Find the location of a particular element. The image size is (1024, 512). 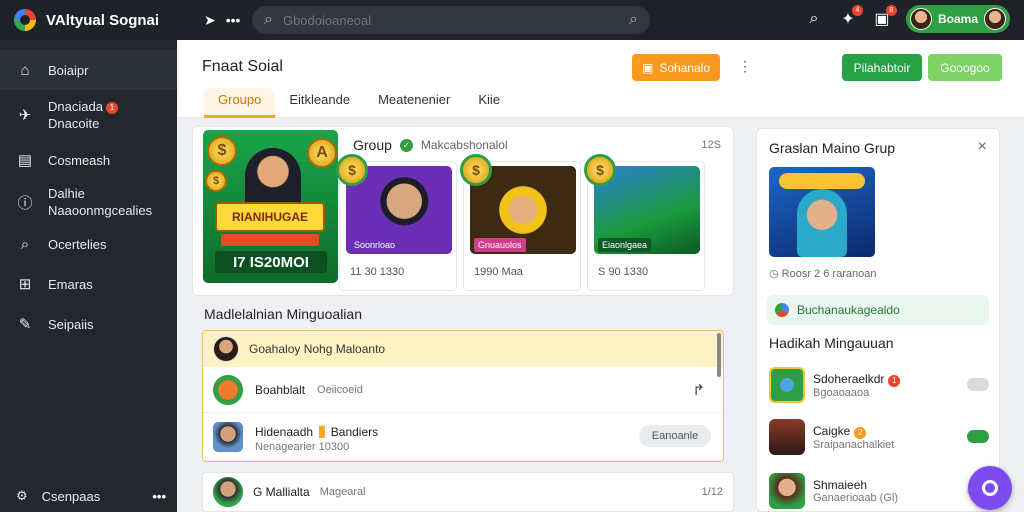

row-name: Hidenaadh is located at coordinates (284, 431).